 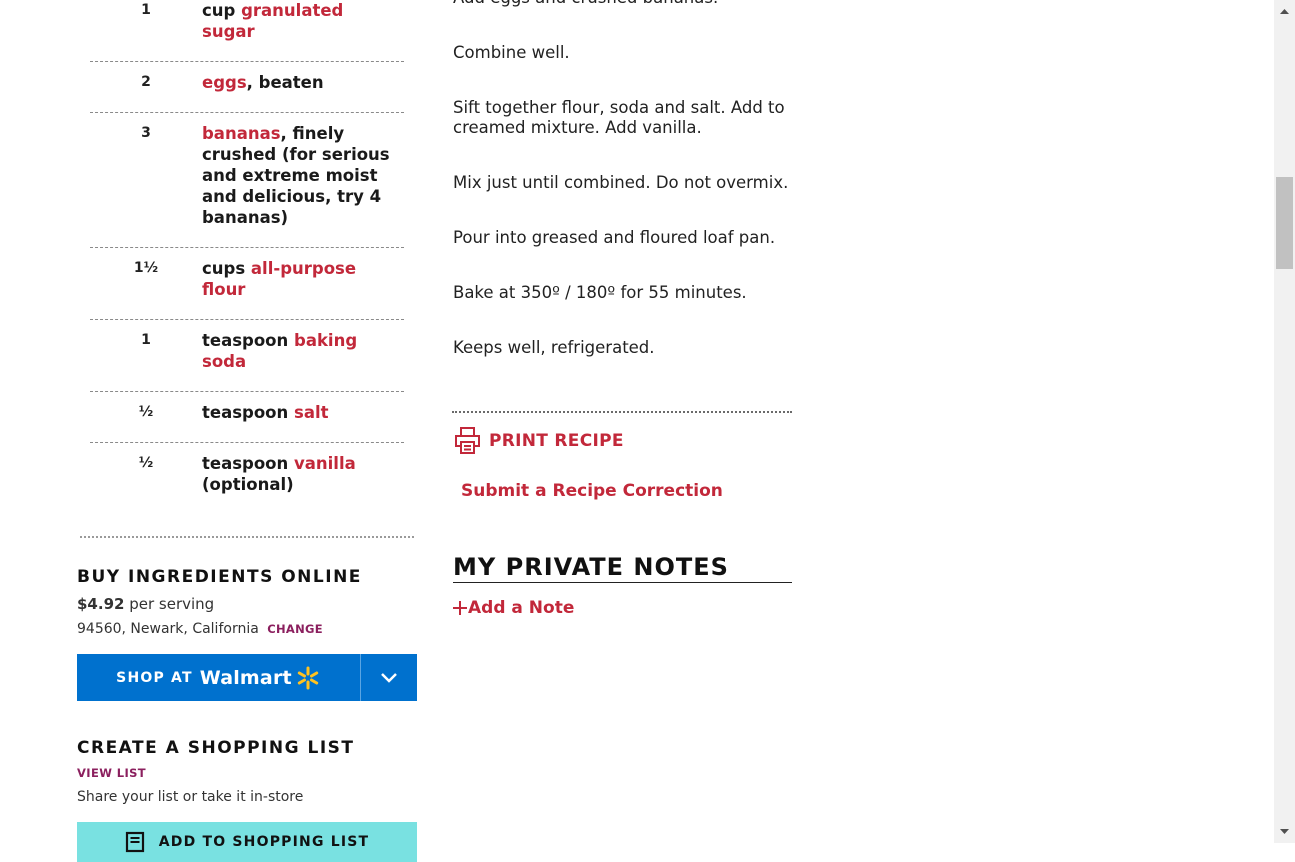 I want to click on ingredient-quantity: 2, so click(x=146, y=82).